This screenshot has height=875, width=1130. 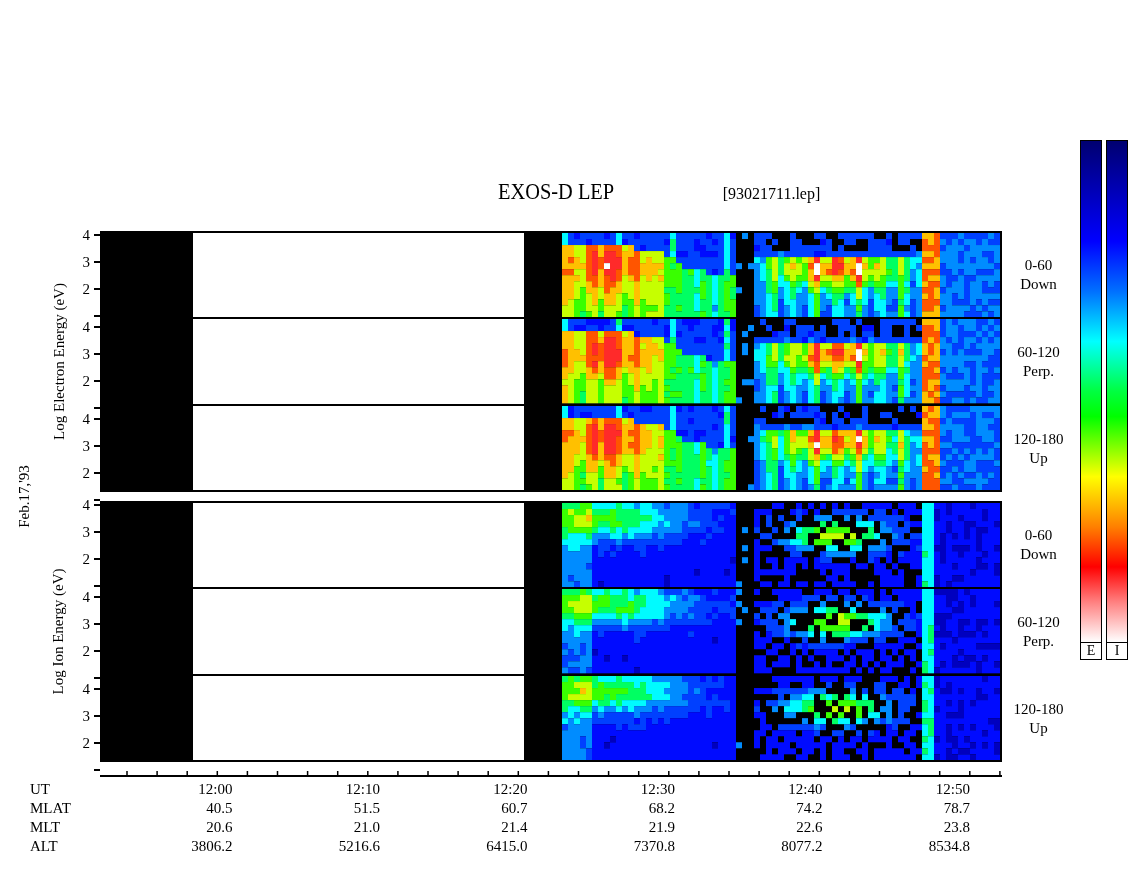 What do you see at coordinates (212, 846) in the screenshot?
I see `axis-value: 3806.2` at bounding box center [212, 846].